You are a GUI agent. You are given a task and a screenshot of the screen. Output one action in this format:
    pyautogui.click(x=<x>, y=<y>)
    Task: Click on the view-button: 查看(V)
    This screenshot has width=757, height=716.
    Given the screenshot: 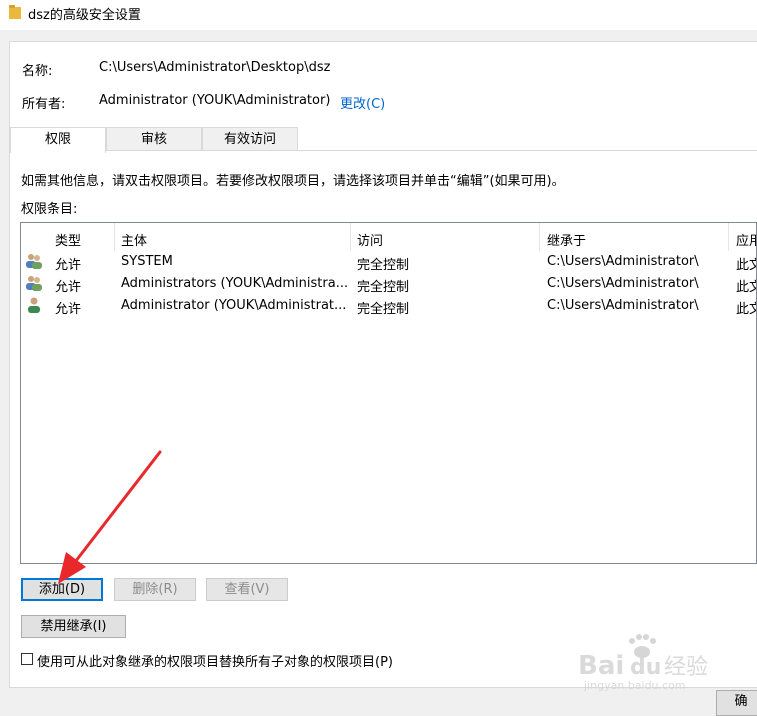 What is the action you would take?
    pyautogui.click(x=247, y=589)
    